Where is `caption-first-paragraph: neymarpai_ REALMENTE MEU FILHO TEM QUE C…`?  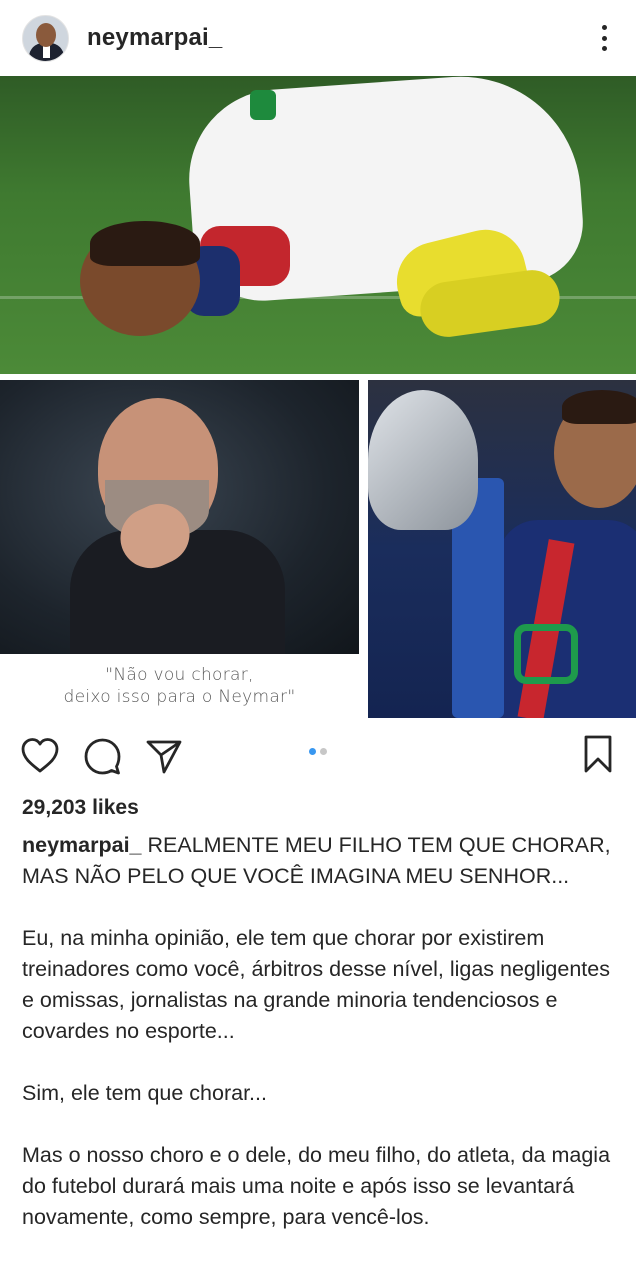
caption-first-paragraph: neymarpai_ REALMENTE MEU FILHO TEM QUE C… is located at coordinates (320, 861).